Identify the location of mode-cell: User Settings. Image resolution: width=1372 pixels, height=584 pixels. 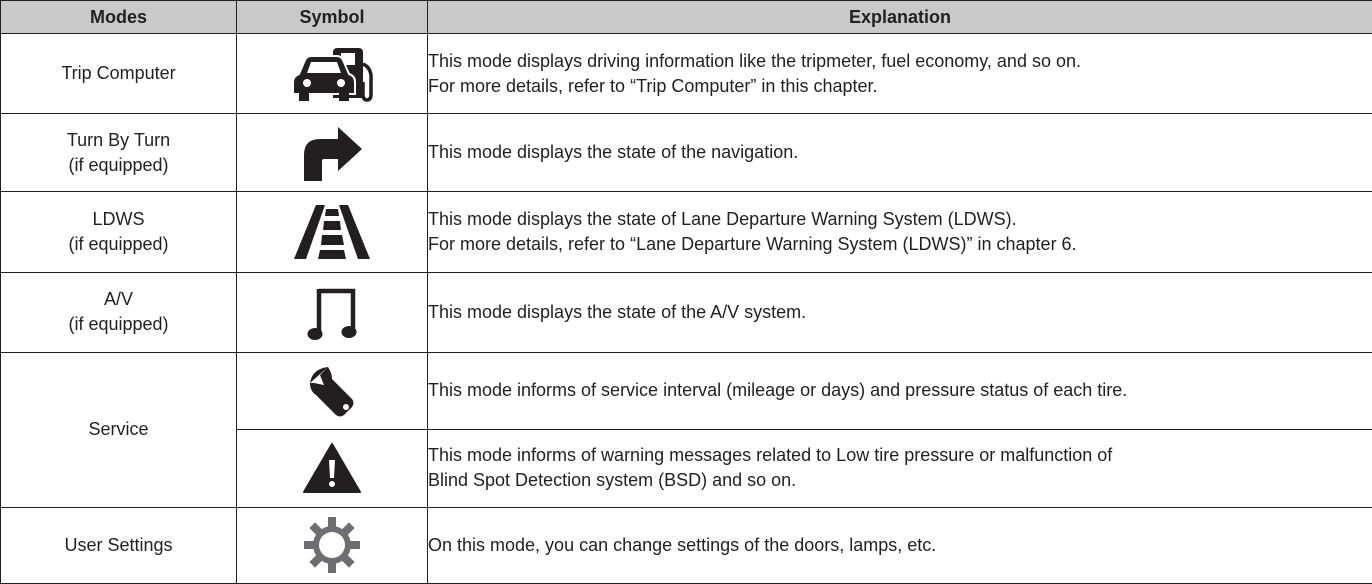
(118, 545).